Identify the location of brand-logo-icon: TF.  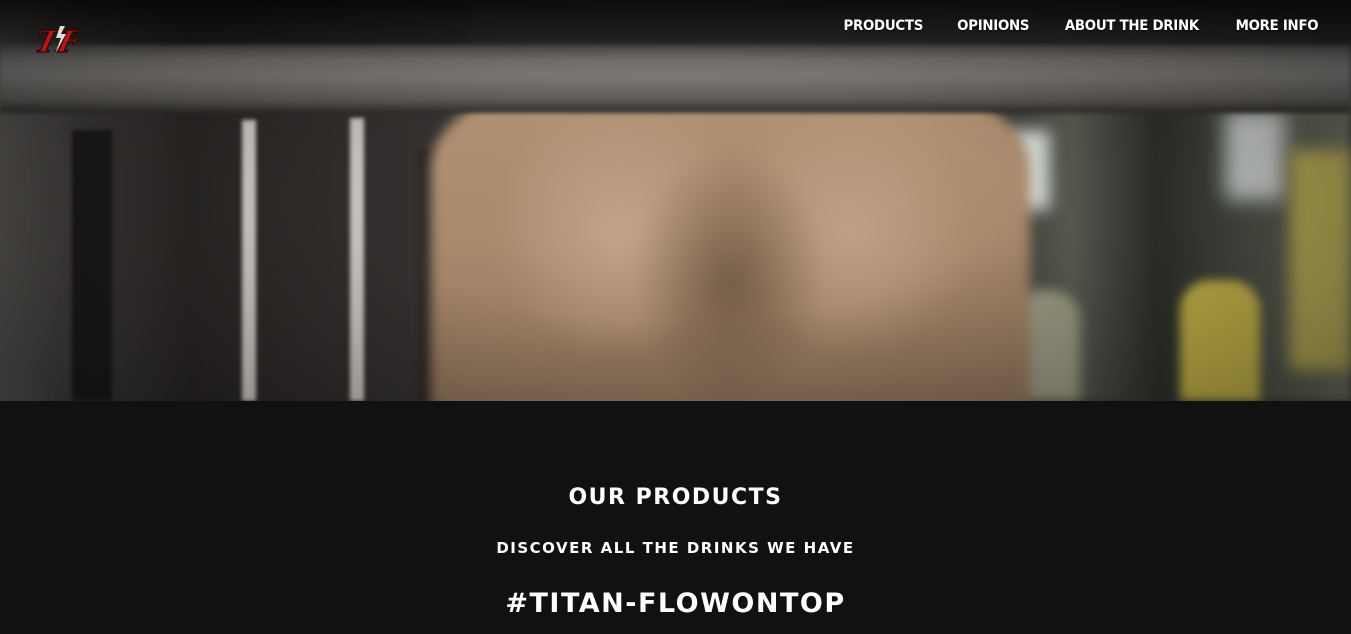
(59, 42).